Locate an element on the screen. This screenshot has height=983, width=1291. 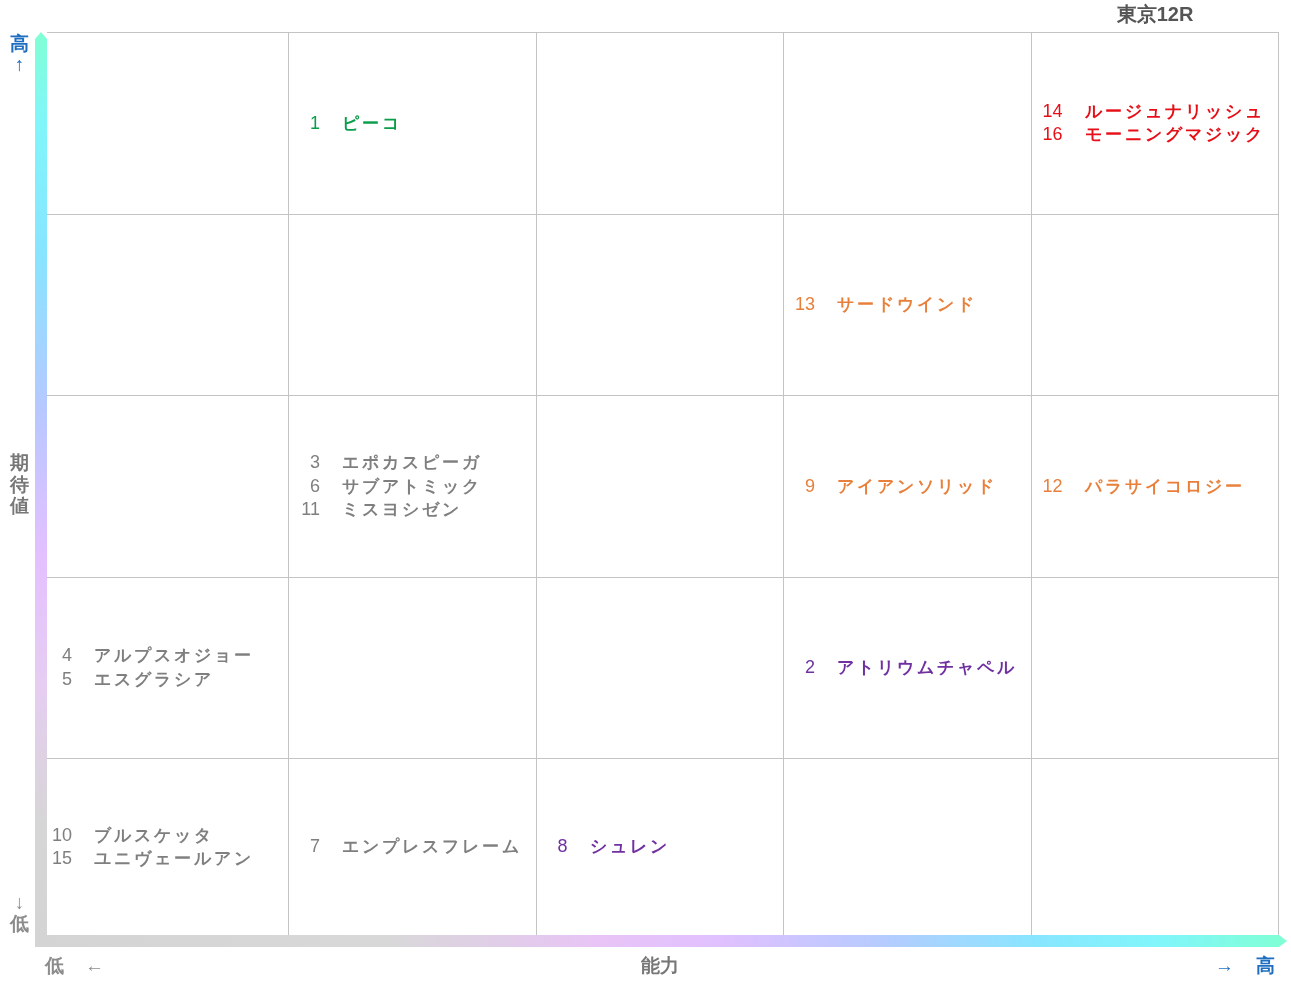
horse-number: 13 is located at coordinates (804, 304).